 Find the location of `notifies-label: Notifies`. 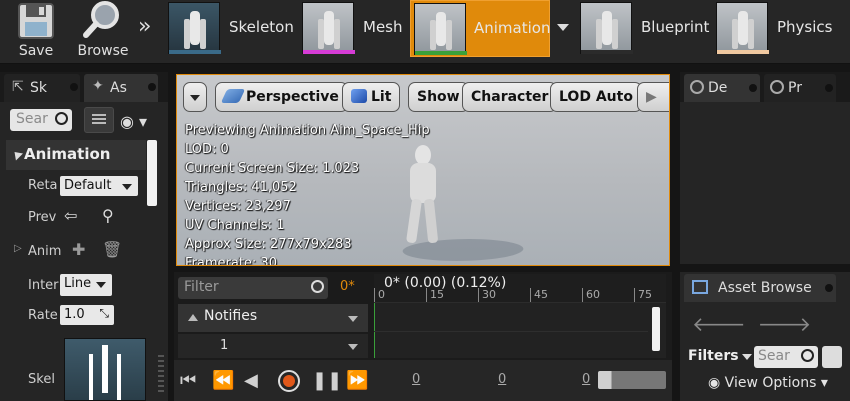

notifies-label: Notifies is located at coordinates (231, 316).